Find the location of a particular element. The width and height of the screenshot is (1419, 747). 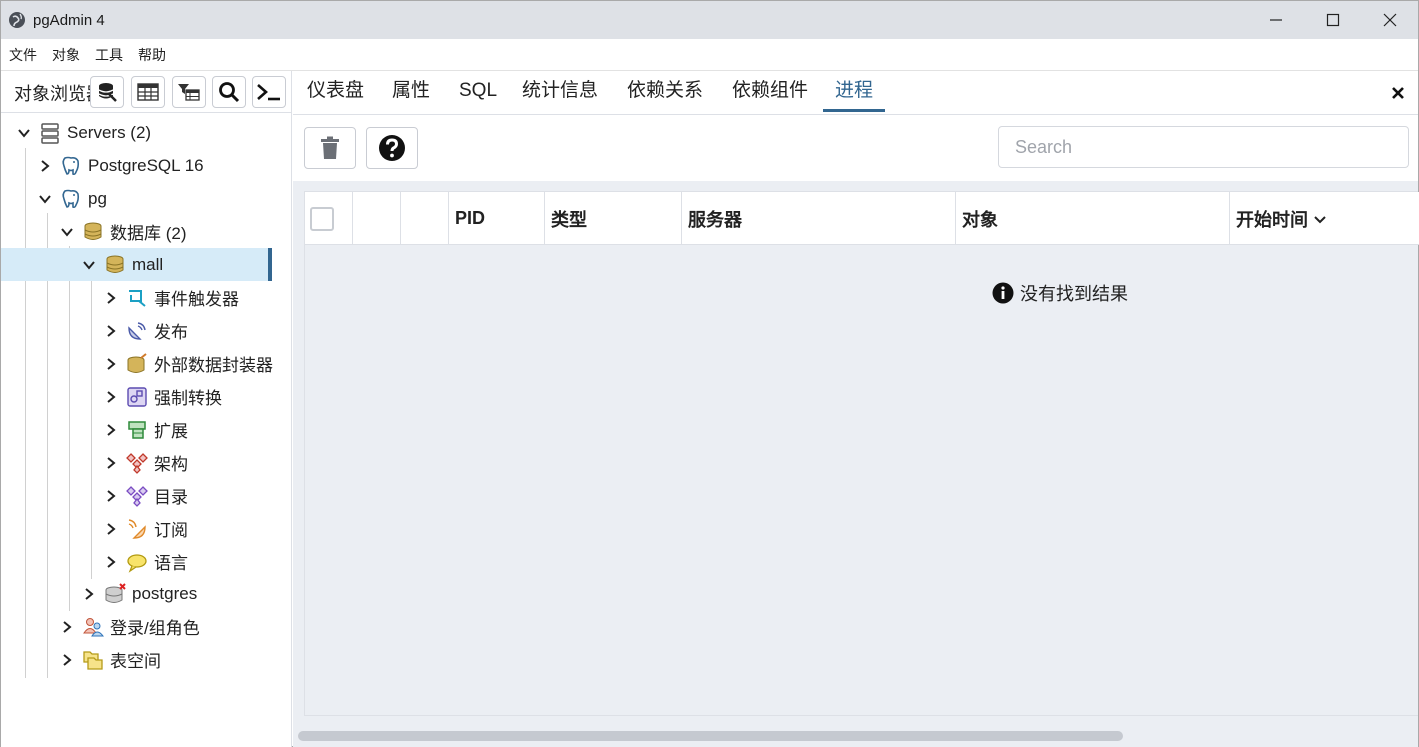

empty-message: 没有找到结果 is located at coordinates (1074, 294).